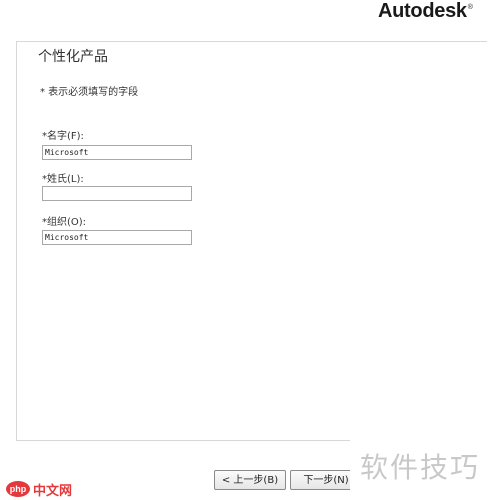 The height and width of the screenshot is (500, 500). Describe the element at coordinates (89, 92) in the screenshot. I see `required-fields-note: * 表示必须填写的字段` at that location.